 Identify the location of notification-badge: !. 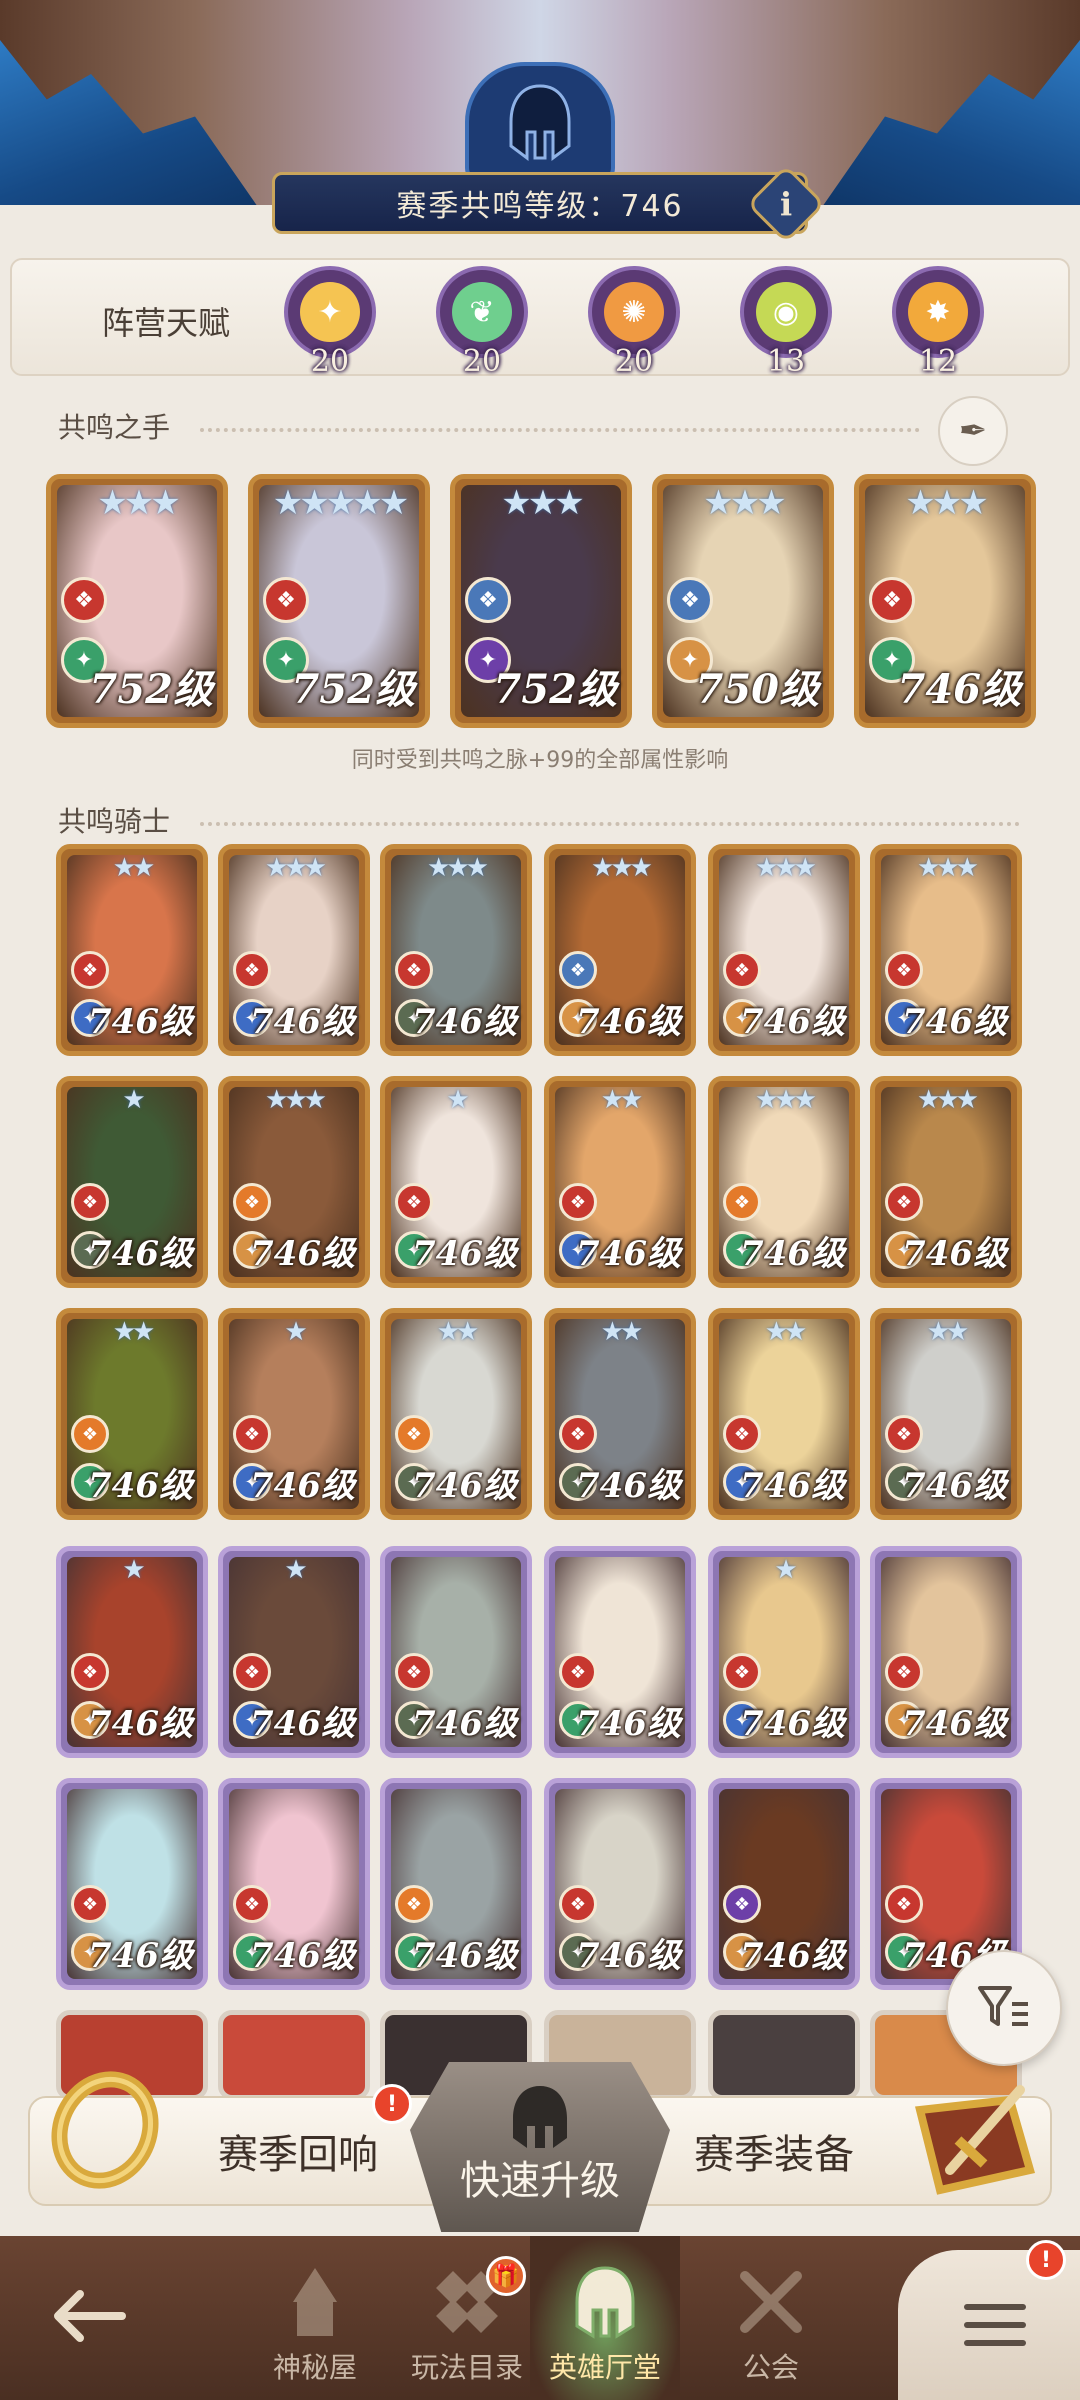
(392, 2104).